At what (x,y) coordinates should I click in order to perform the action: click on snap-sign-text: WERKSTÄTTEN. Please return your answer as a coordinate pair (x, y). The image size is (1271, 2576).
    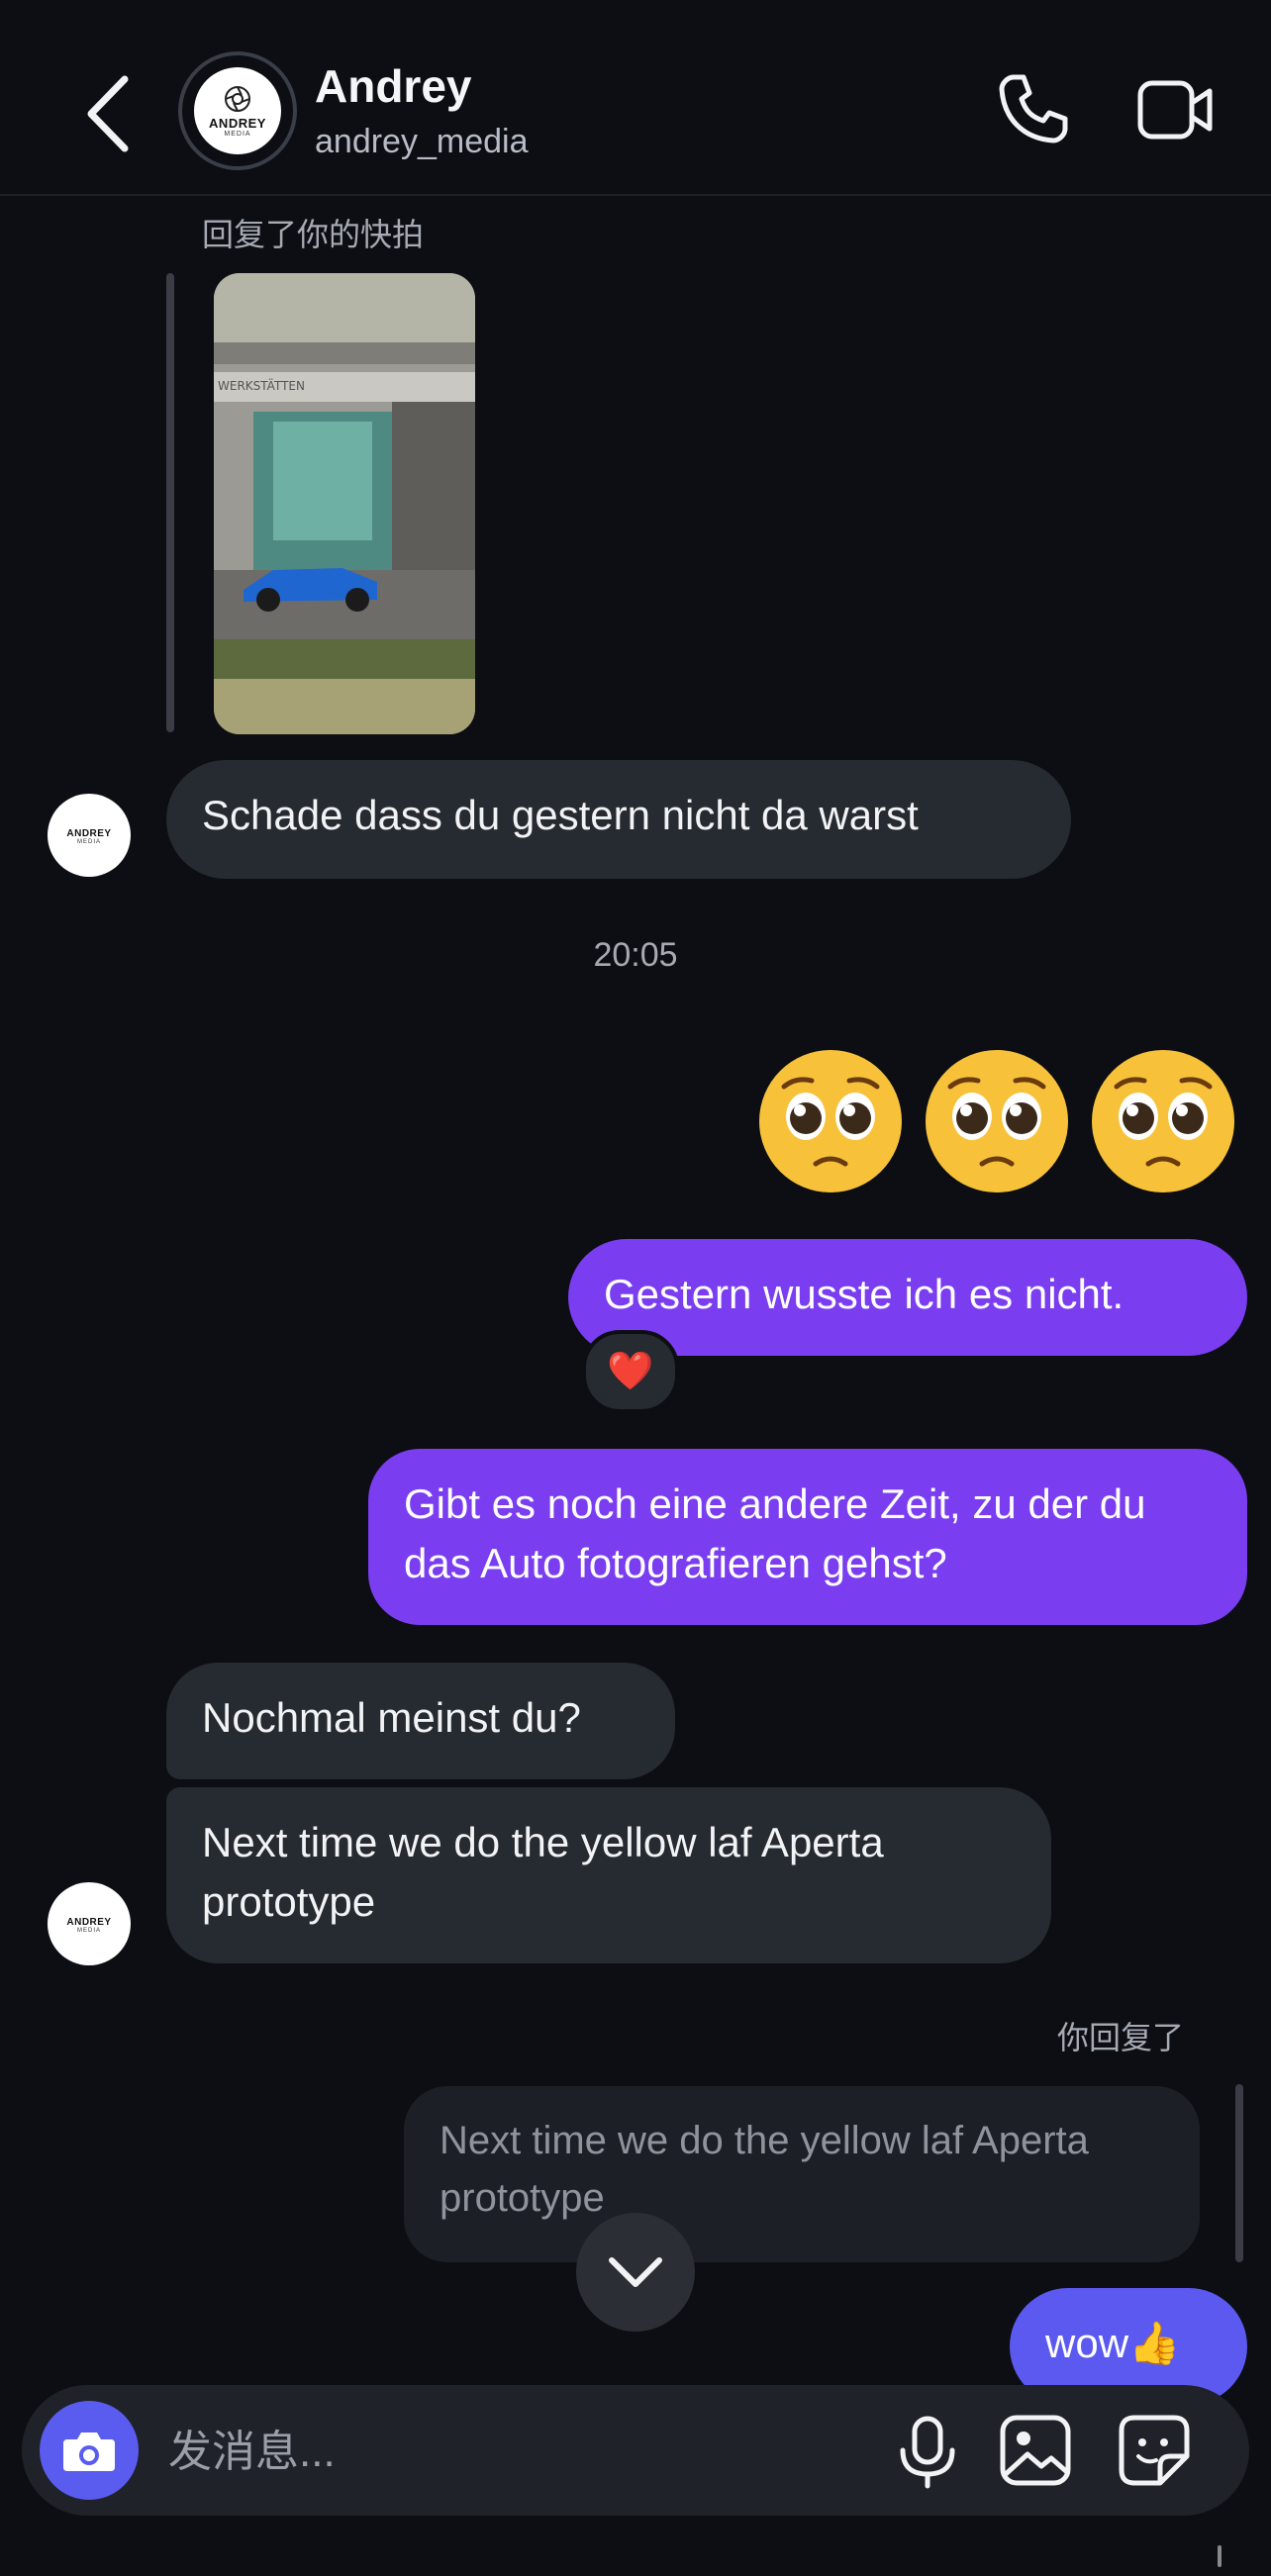
    Looking at the image, I should click on (261, 385).